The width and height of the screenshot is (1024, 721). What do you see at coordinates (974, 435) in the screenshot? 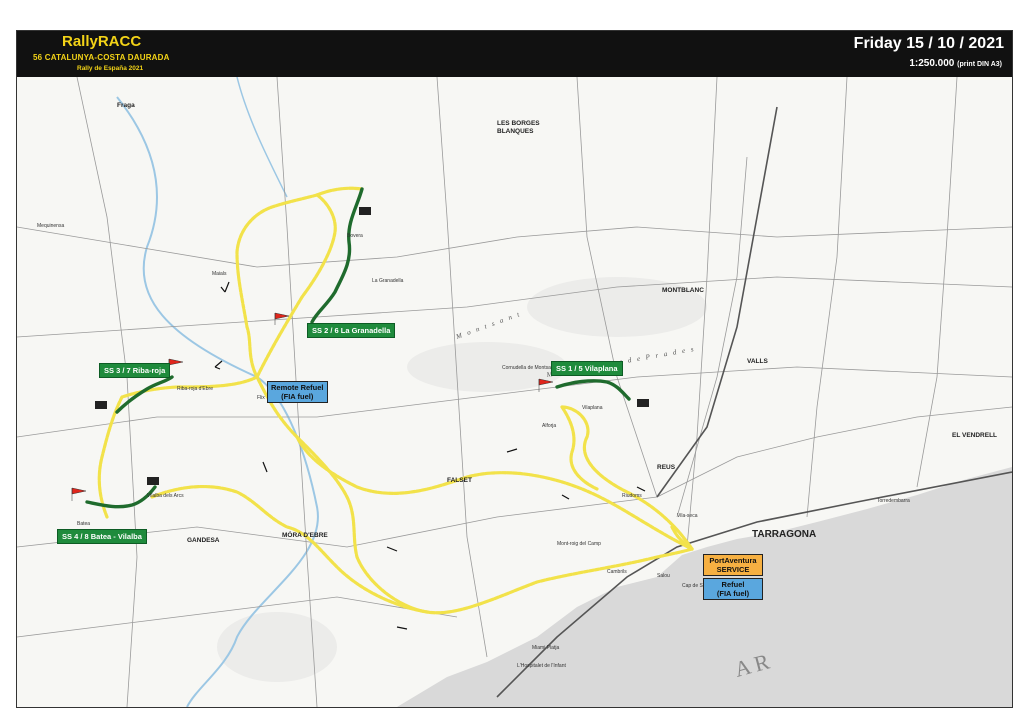
I see `town-vendrell: EL VENDRELL` at bounding box center [974, 435].